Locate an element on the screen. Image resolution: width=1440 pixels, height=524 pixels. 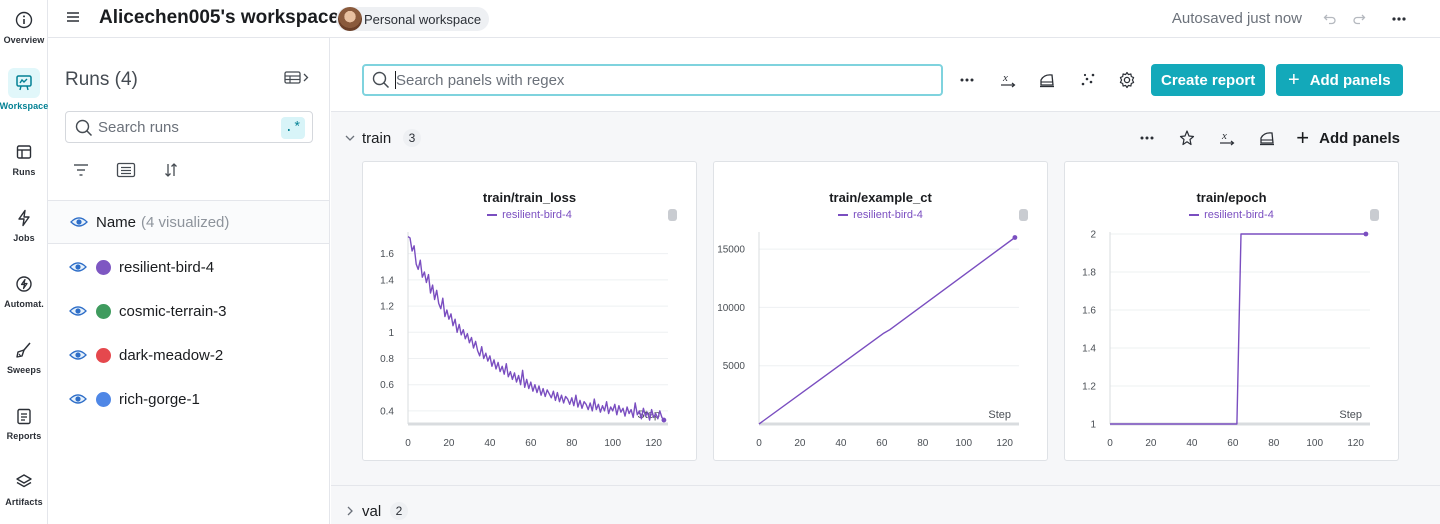
y-tick-label: 0.8 is located at coordinates (387, 359).